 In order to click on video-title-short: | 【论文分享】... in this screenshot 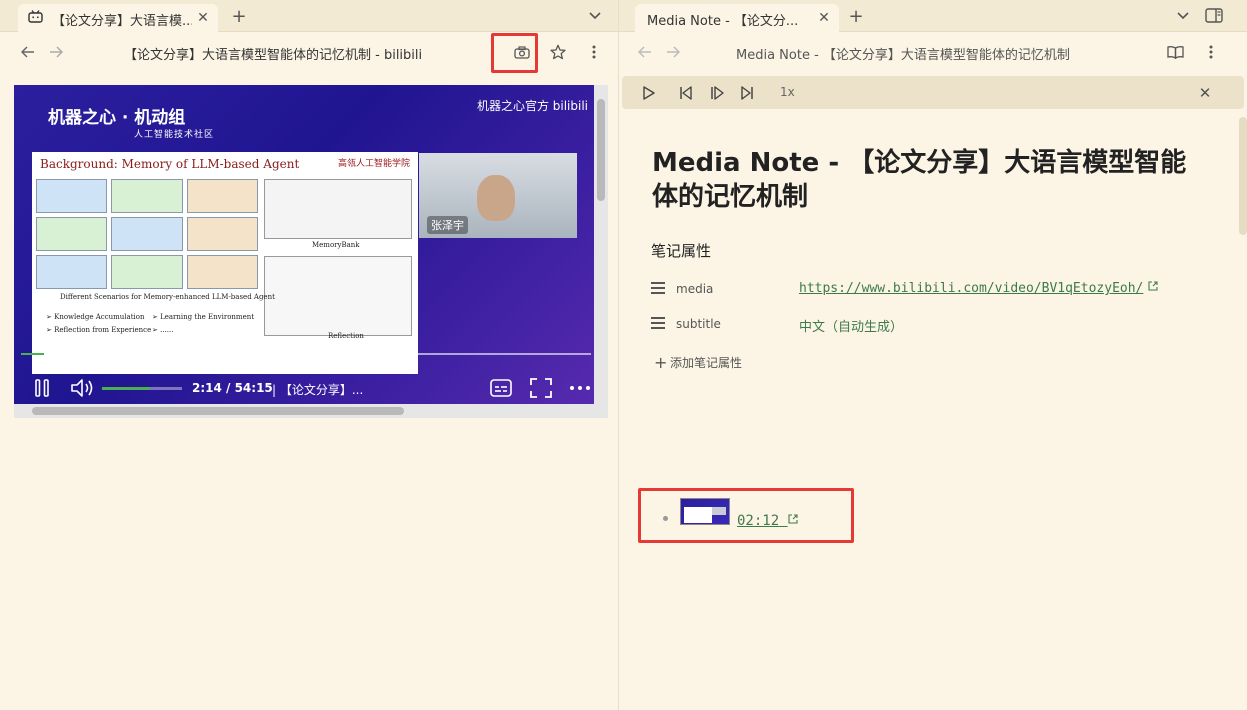, I will do `click(318, 390)`.